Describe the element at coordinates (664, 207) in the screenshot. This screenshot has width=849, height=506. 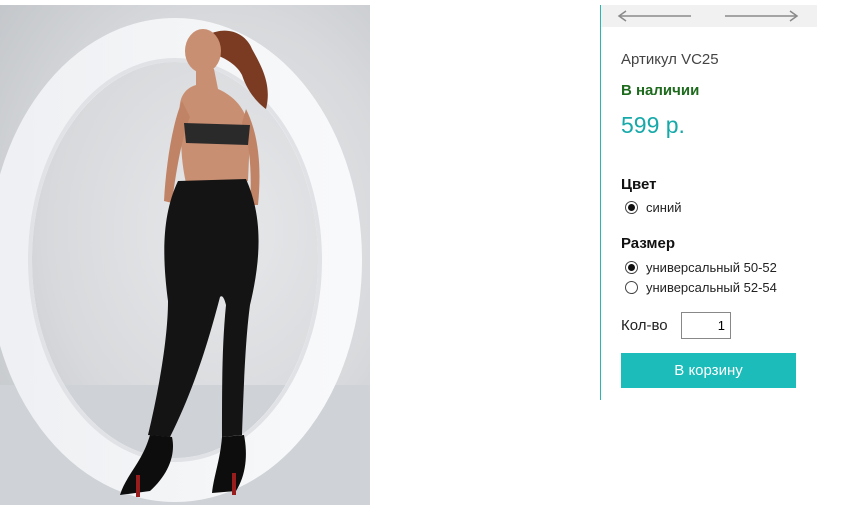
I see `color-option-label: синий` at that location.